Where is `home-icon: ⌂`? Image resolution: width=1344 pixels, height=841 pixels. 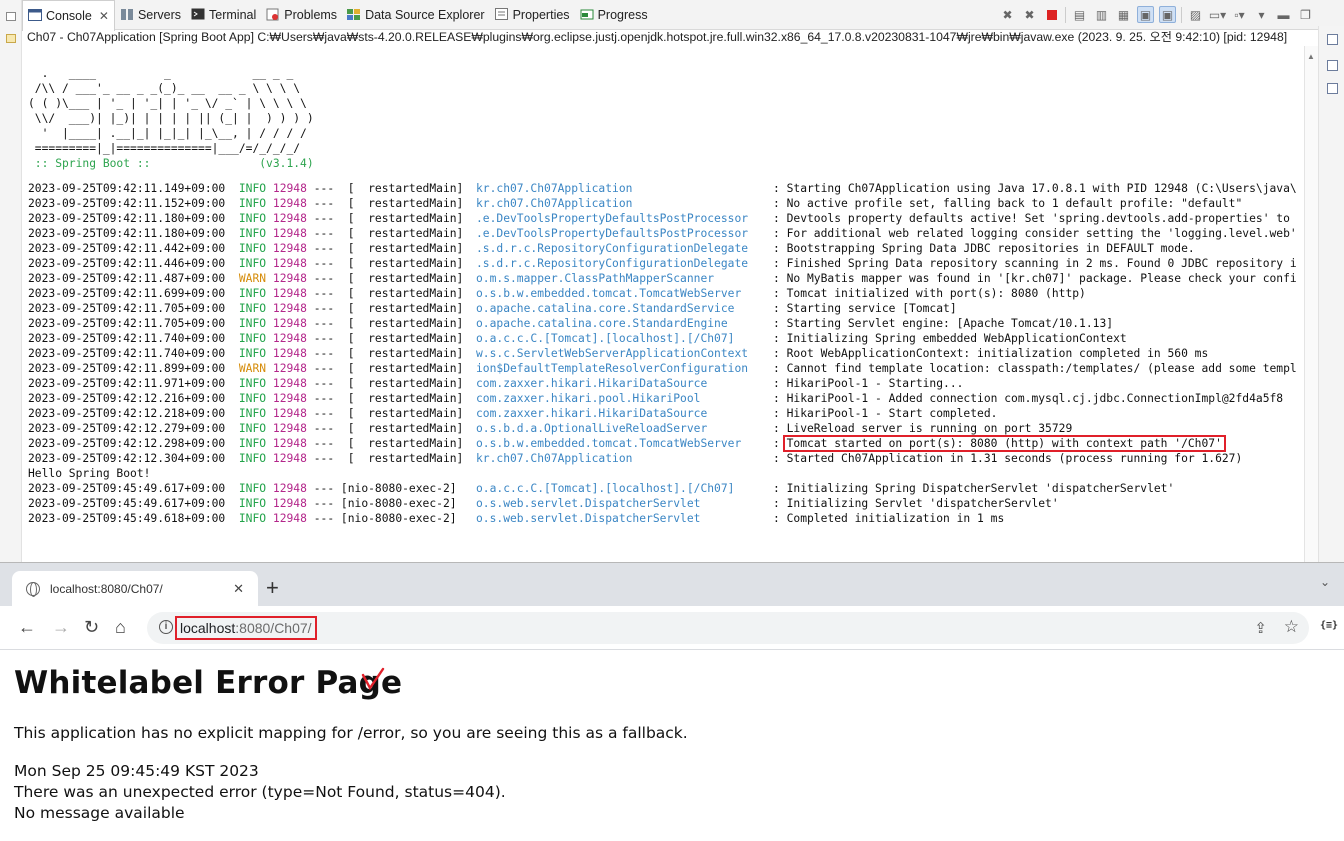 home-icon: ⌂ is located at coordinates (120, 627).